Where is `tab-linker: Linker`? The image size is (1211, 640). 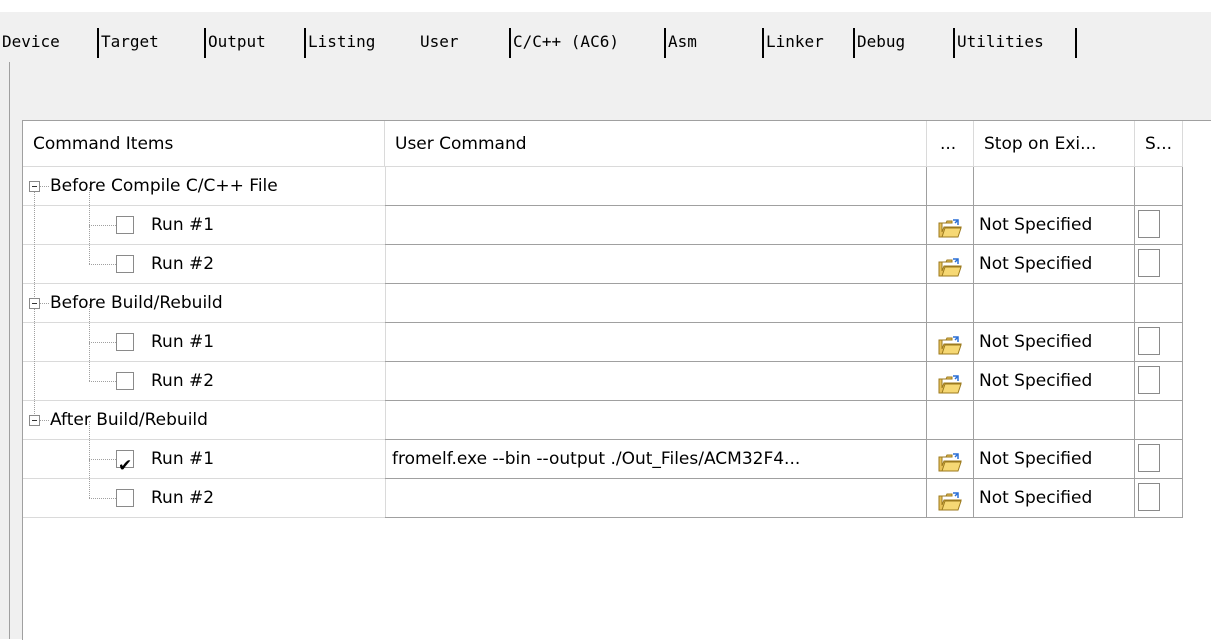 tab-linker: Linker is located at coordinates (793, 42).